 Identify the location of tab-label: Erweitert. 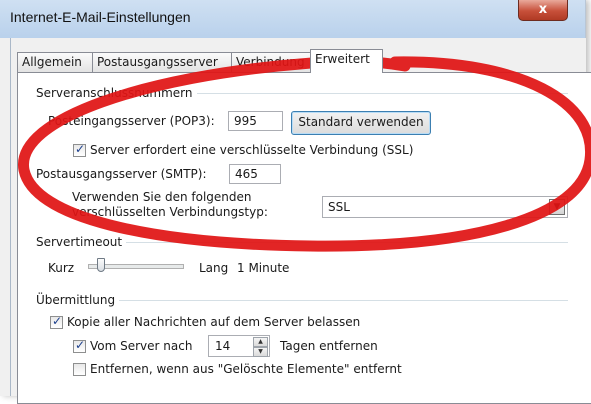
(342, 59).